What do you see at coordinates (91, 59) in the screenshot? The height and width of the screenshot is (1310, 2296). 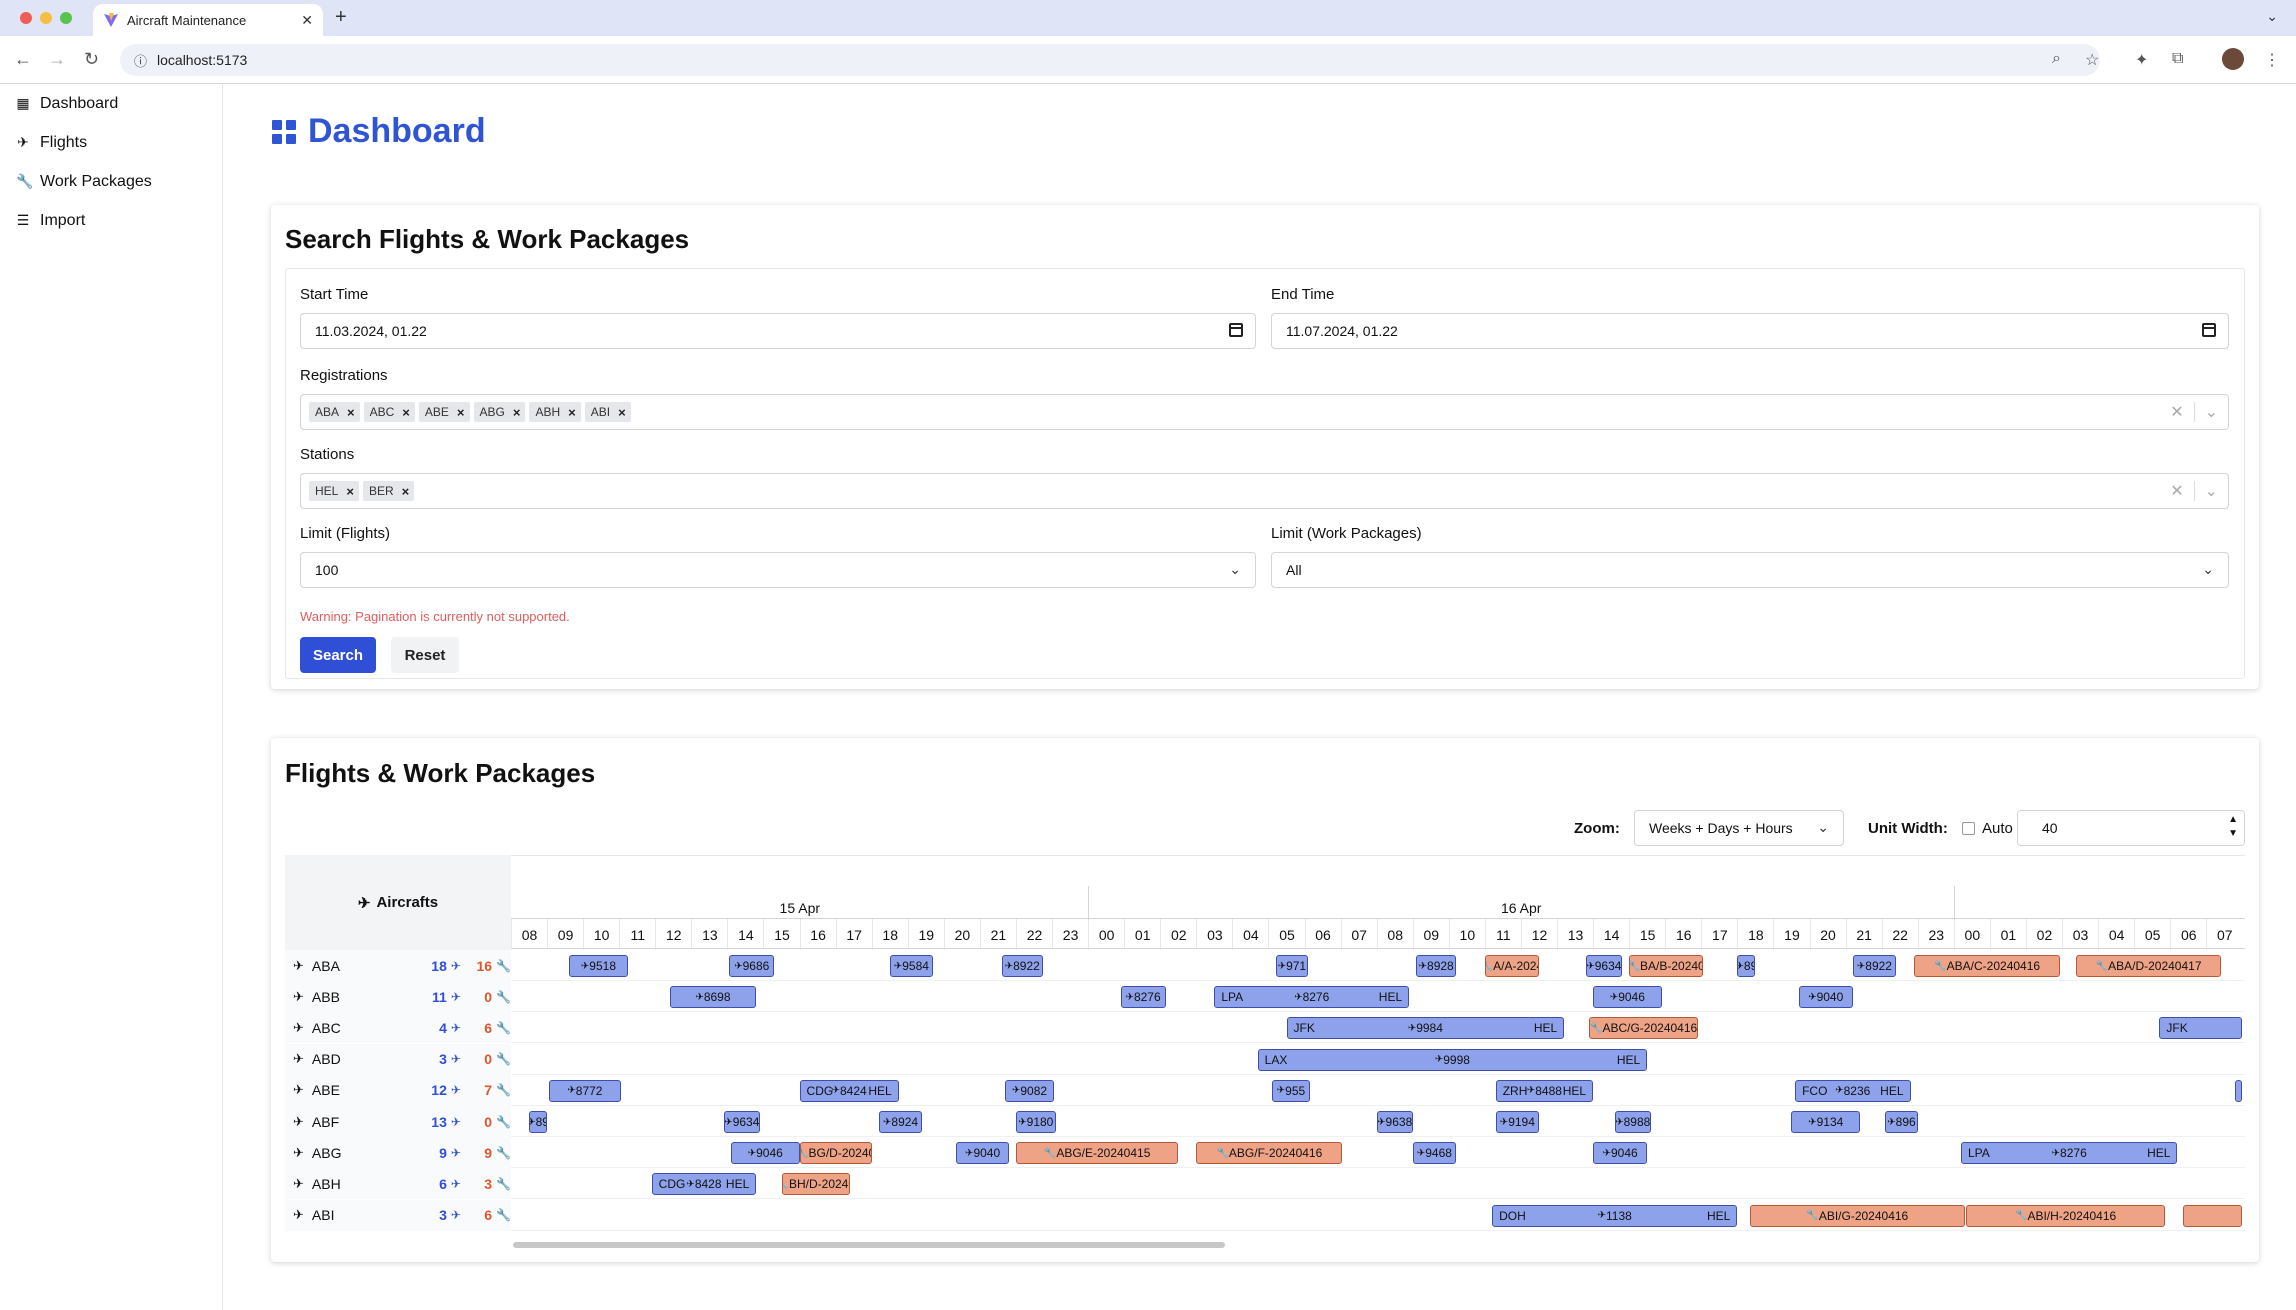 I see `reload-icon: ↻` at bounding box center [91, 59].